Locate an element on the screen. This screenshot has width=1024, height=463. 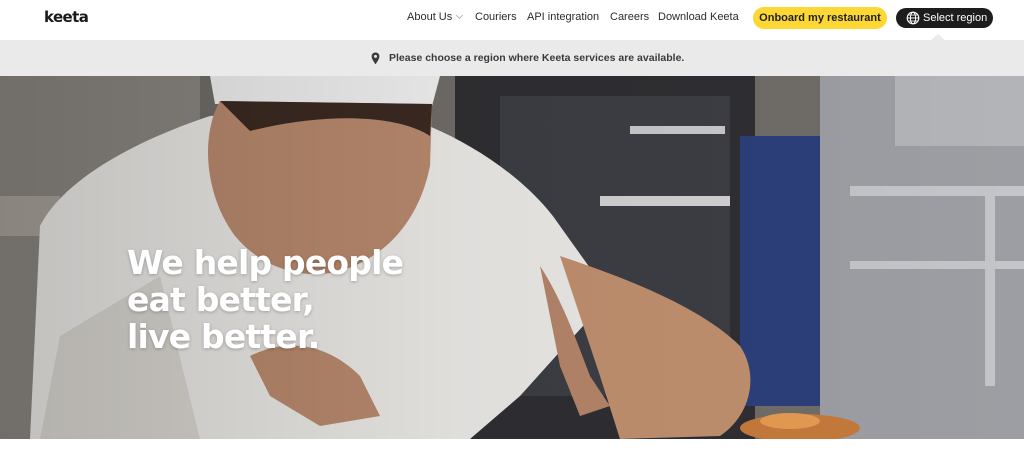
nav-careers: Careers is located at coordinates (629, 17).